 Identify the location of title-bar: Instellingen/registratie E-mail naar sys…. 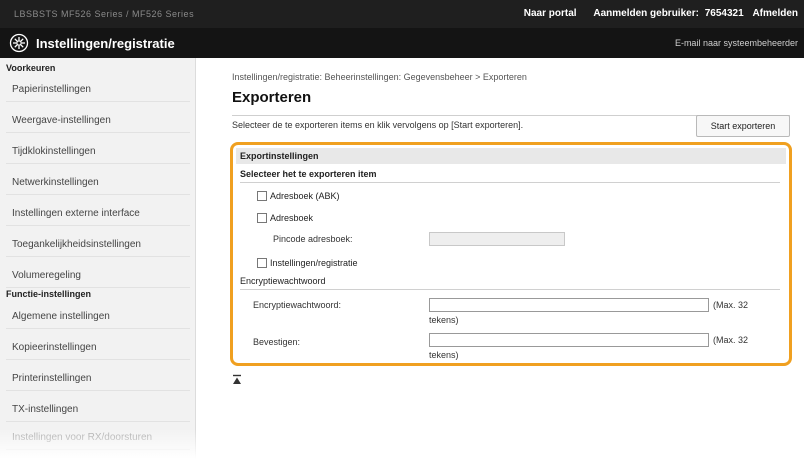
(402, 43).